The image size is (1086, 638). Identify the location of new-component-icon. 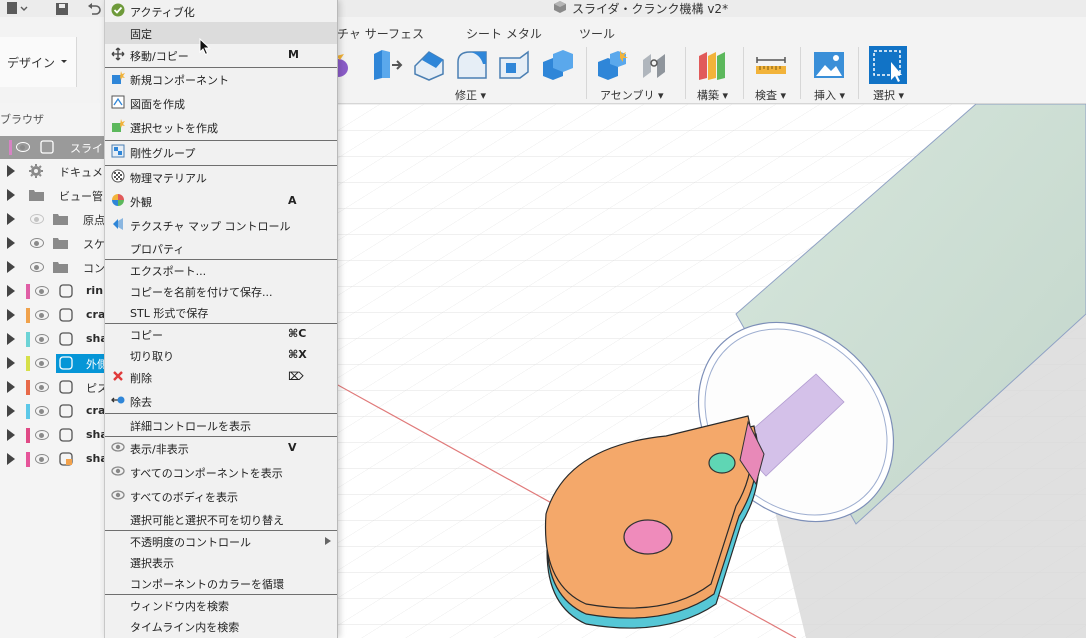
(613, 65).